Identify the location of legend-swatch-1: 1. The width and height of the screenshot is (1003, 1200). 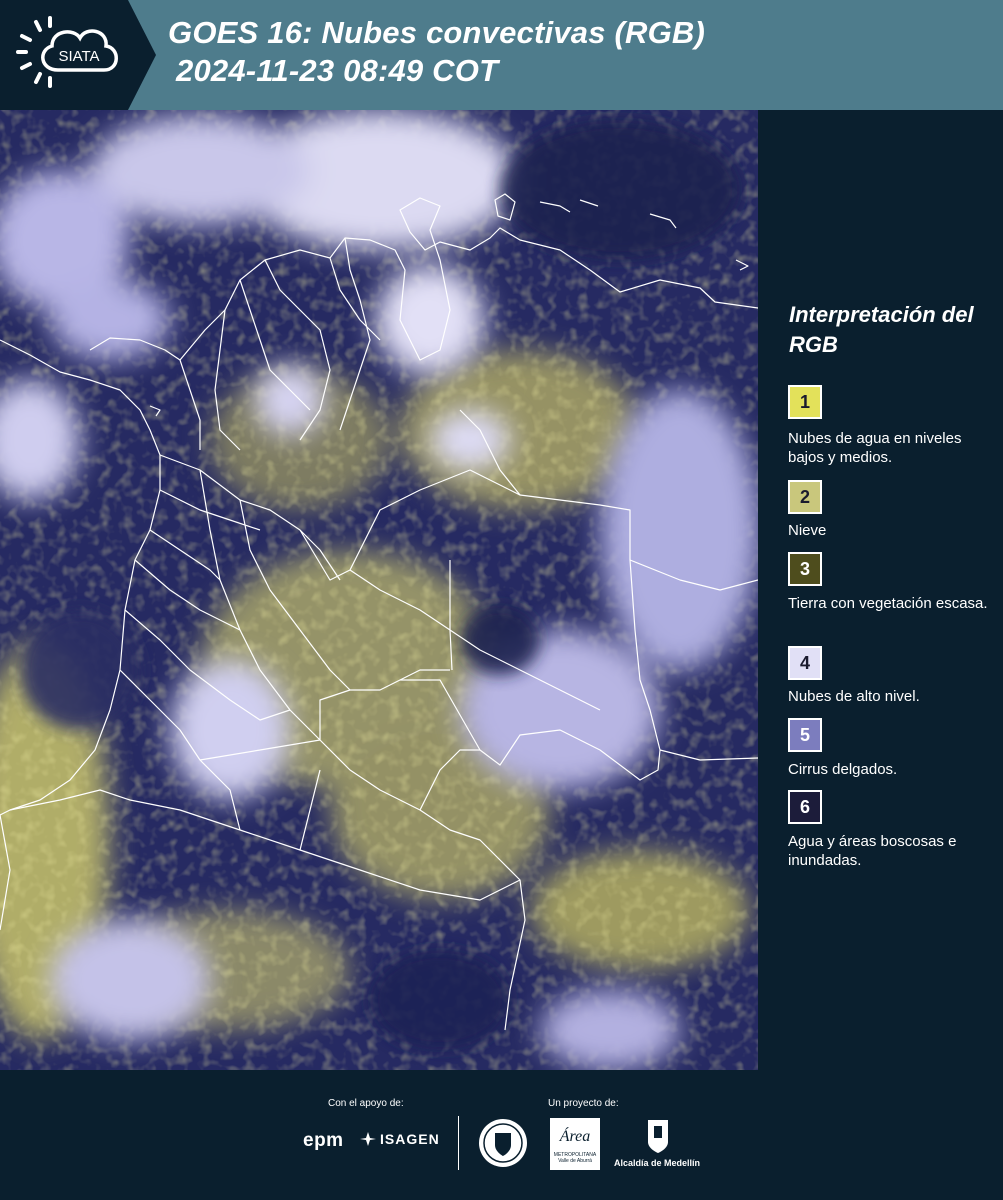
(805, 402).